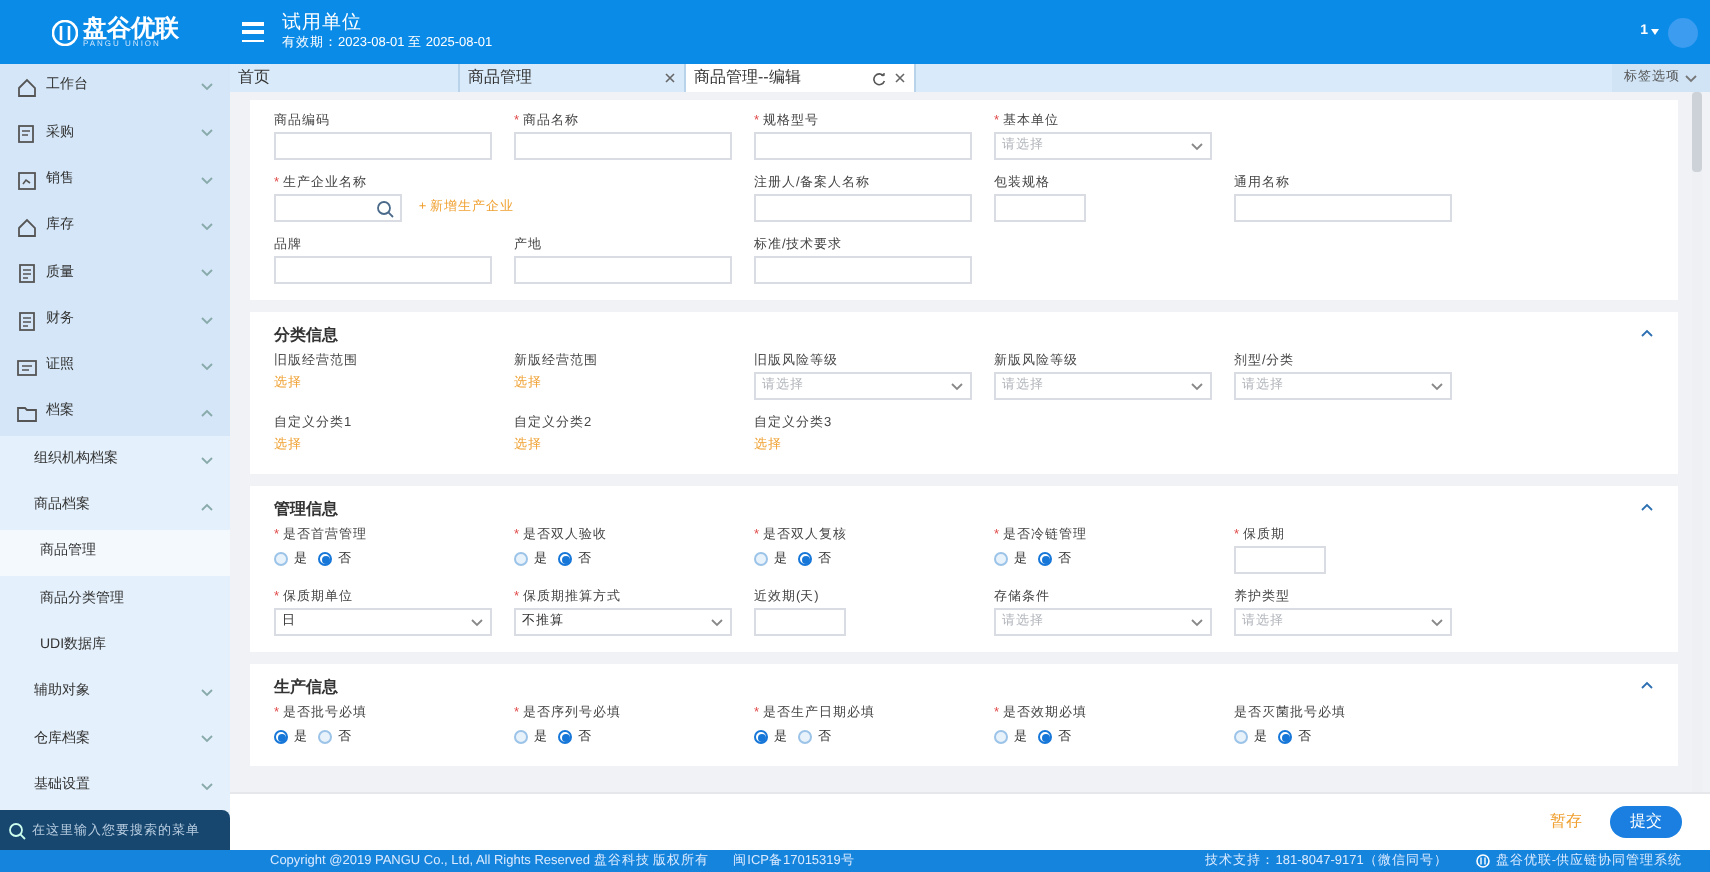 The image size is (1710, 872). I want to click on avatar, so click(1683, 32).